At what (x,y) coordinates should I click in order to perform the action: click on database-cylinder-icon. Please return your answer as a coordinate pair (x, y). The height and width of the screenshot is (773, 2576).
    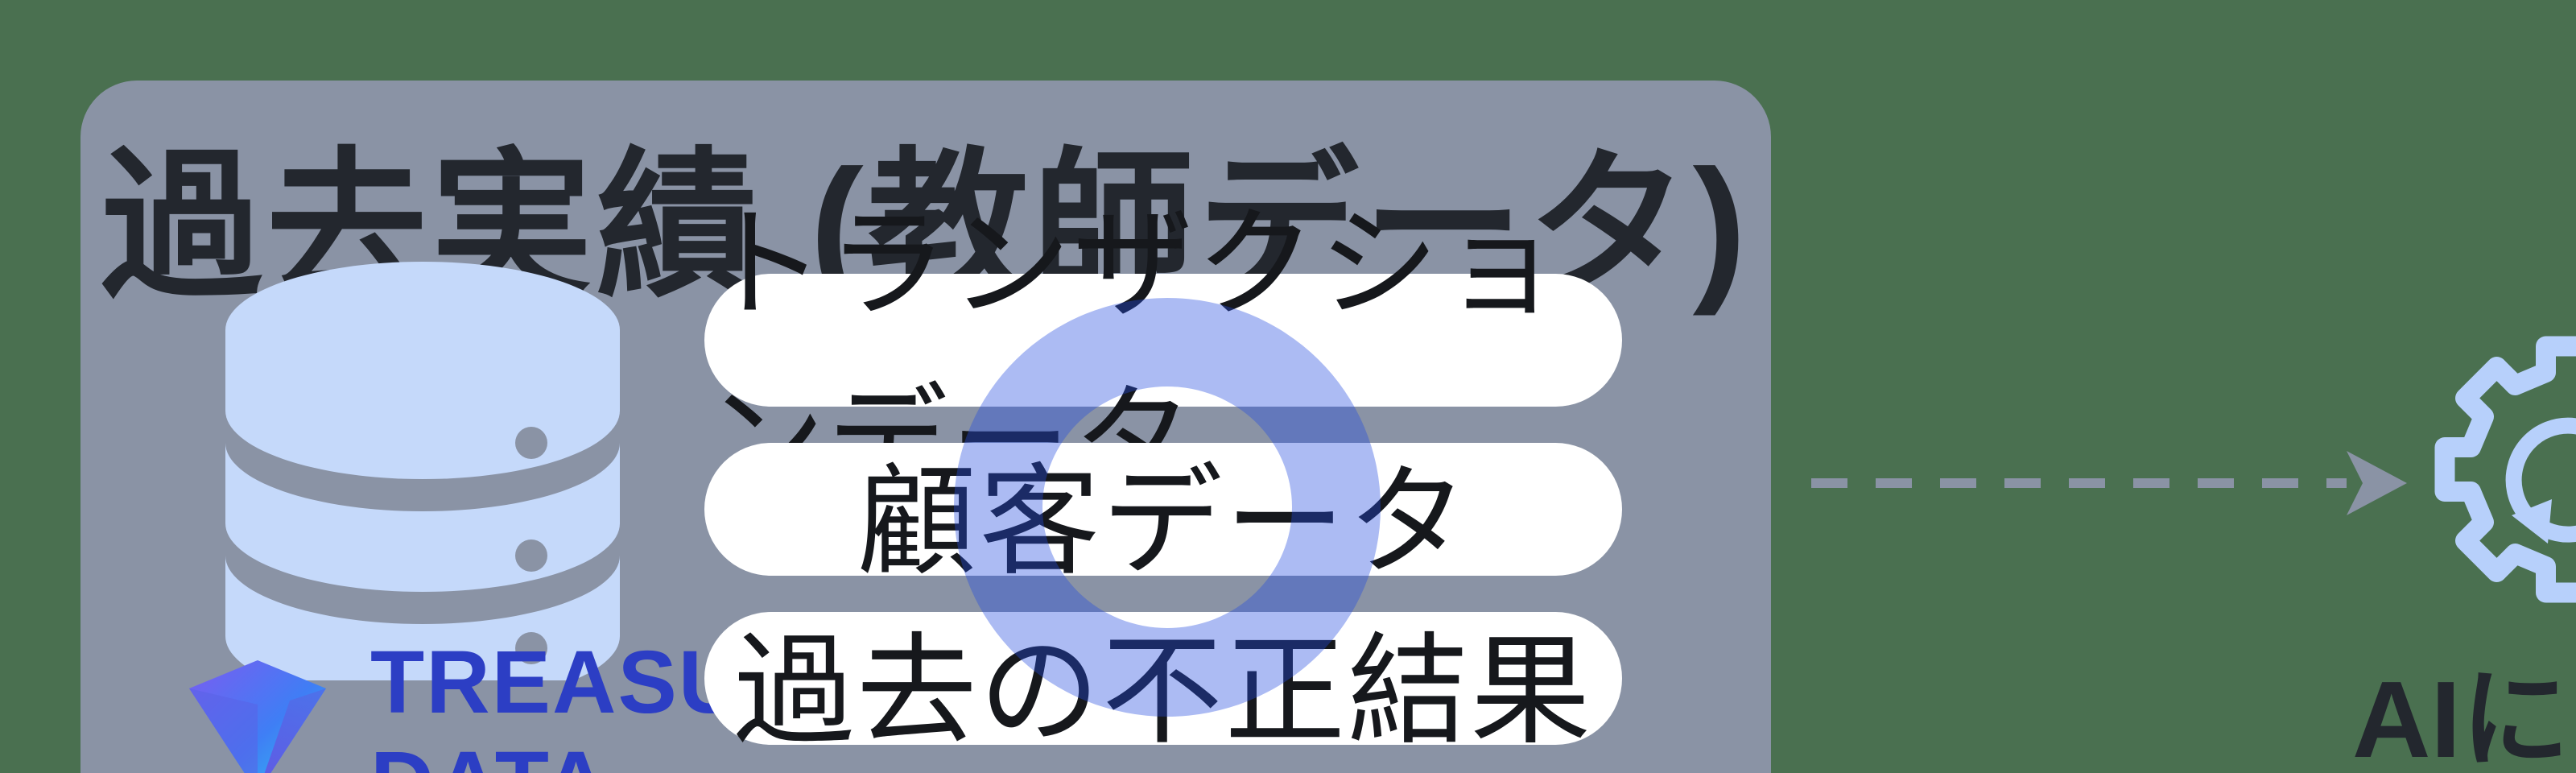
    Looking at the image, I should click on (422, 469).